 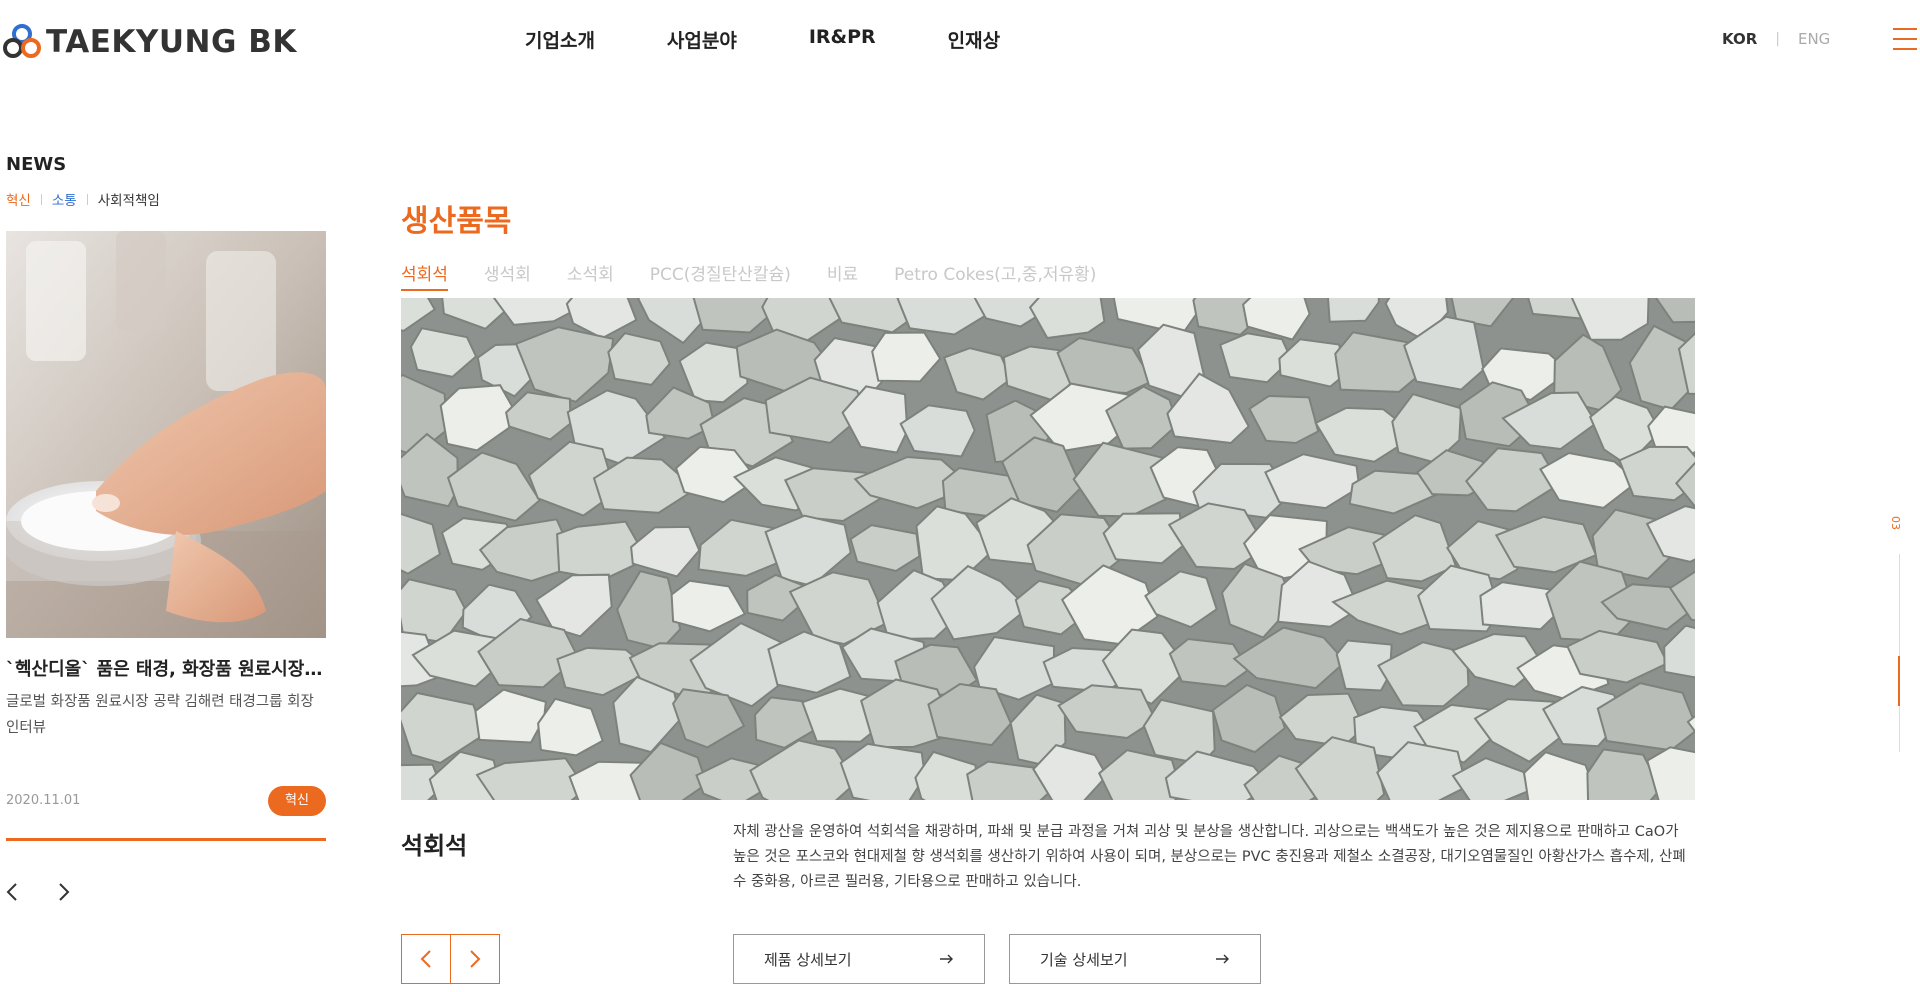 I want to click on tab-quicklime: 생석회, so click(x=507, y=275).